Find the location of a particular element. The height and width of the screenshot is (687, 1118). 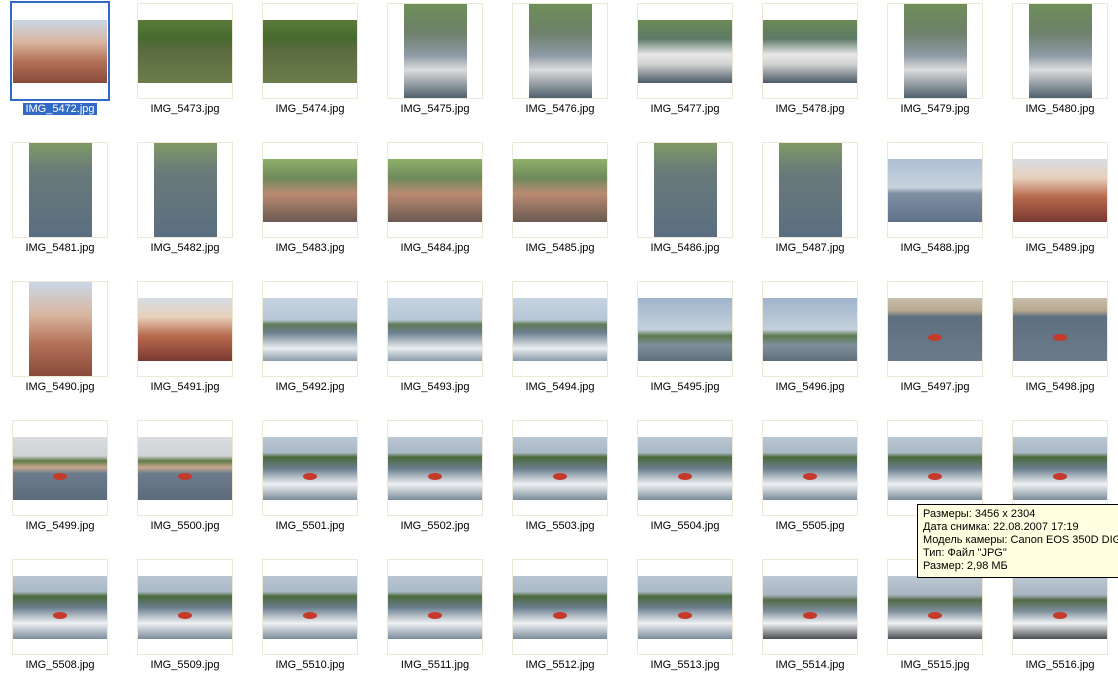

file-thumbnail-item: IMG_5493.jpg is located at coordinates (437, 343).